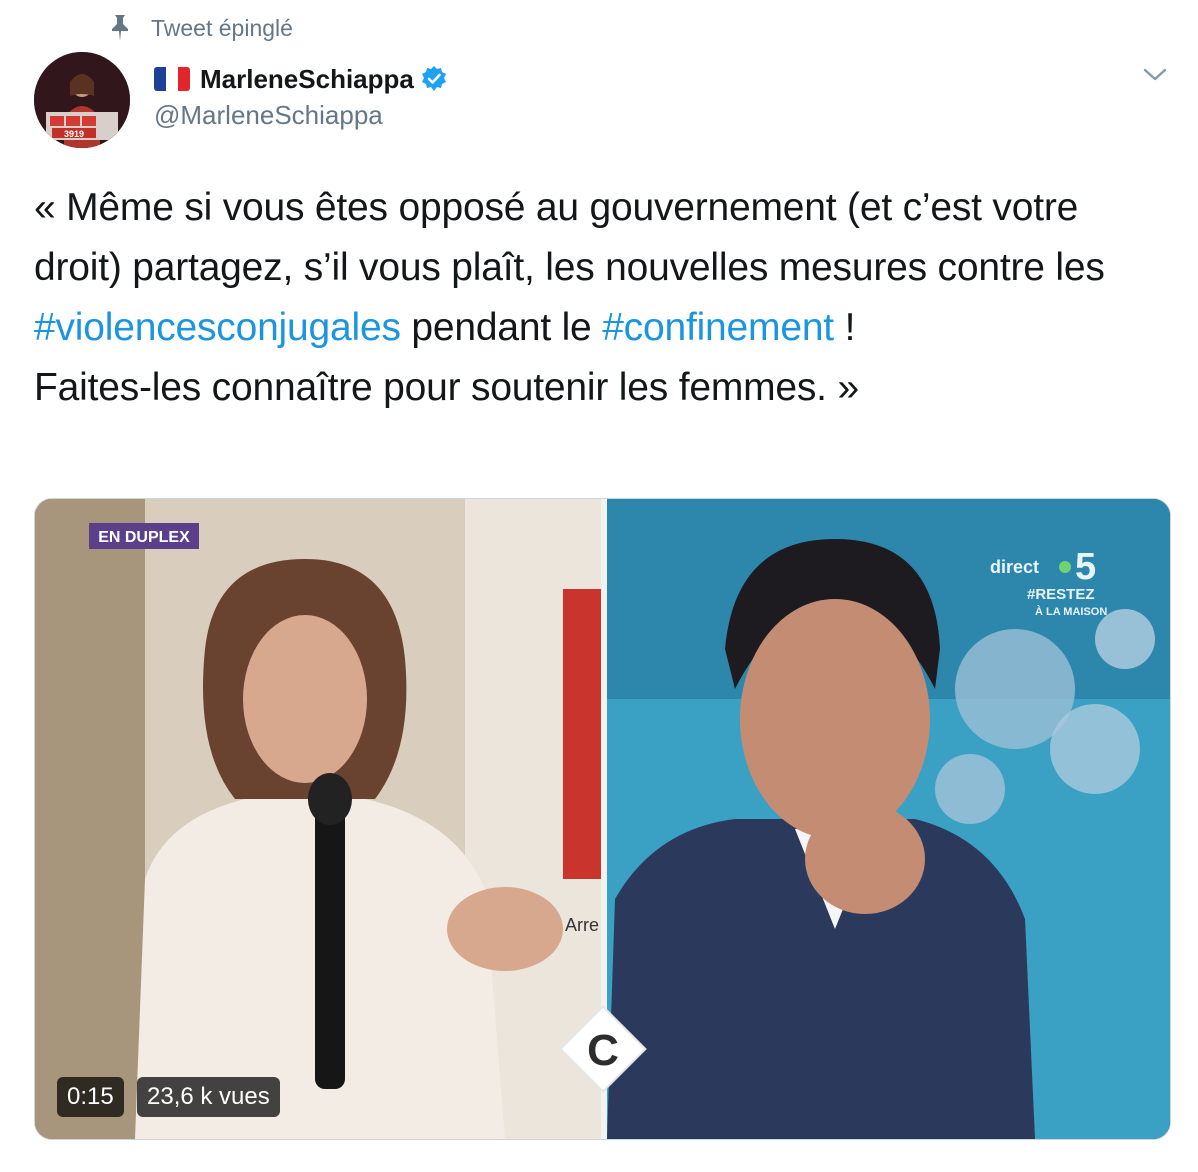 The image size is (1198, 1172). I want to click on avatar-image: 3919, so click(82, 100).